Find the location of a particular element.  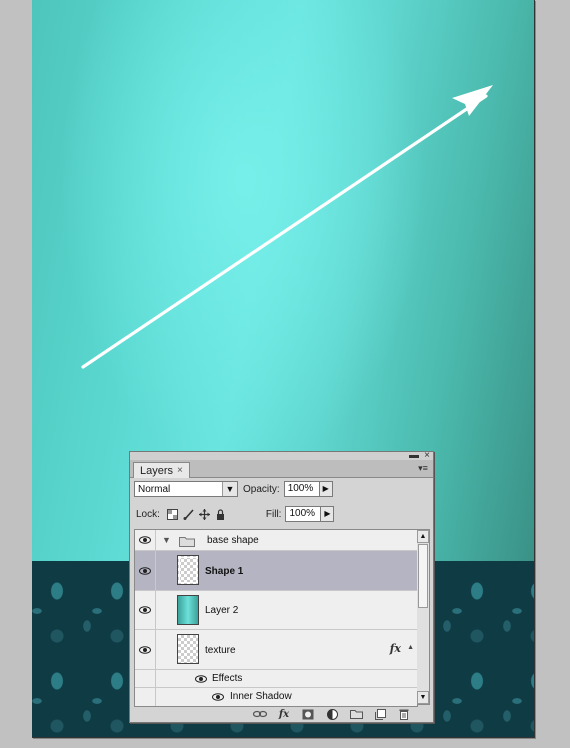

fill-label: Fill: is located at coordinates (273, 514).